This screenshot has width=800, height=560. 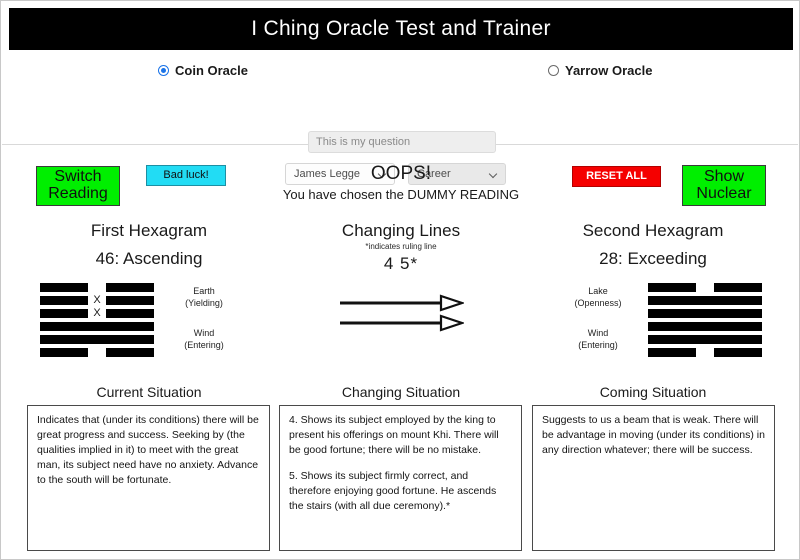 What do you see at coordinates (705, 320) in the screenshot?
I see `second-hexagram-lines` at bounding box center [705, 320].